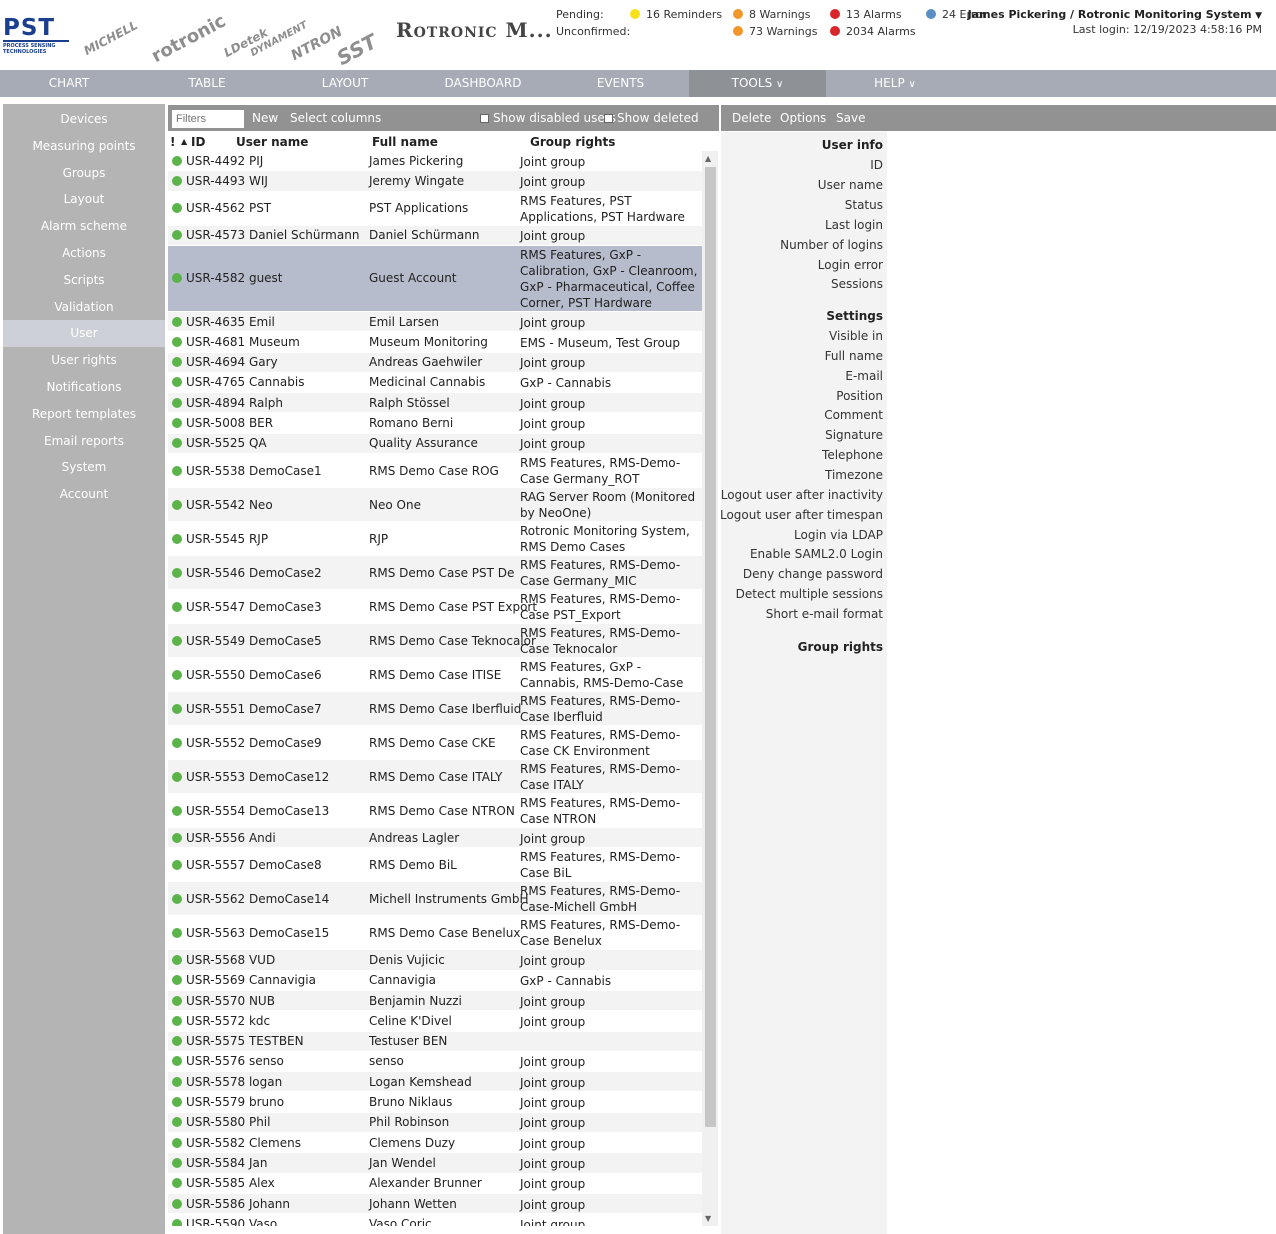 The height and width of the screenshot is (1234, 1276). Describe the element at coordinates (219, 1163) in the screenshot. I see `row-id-cell: USR-5584 Jan` at that location.